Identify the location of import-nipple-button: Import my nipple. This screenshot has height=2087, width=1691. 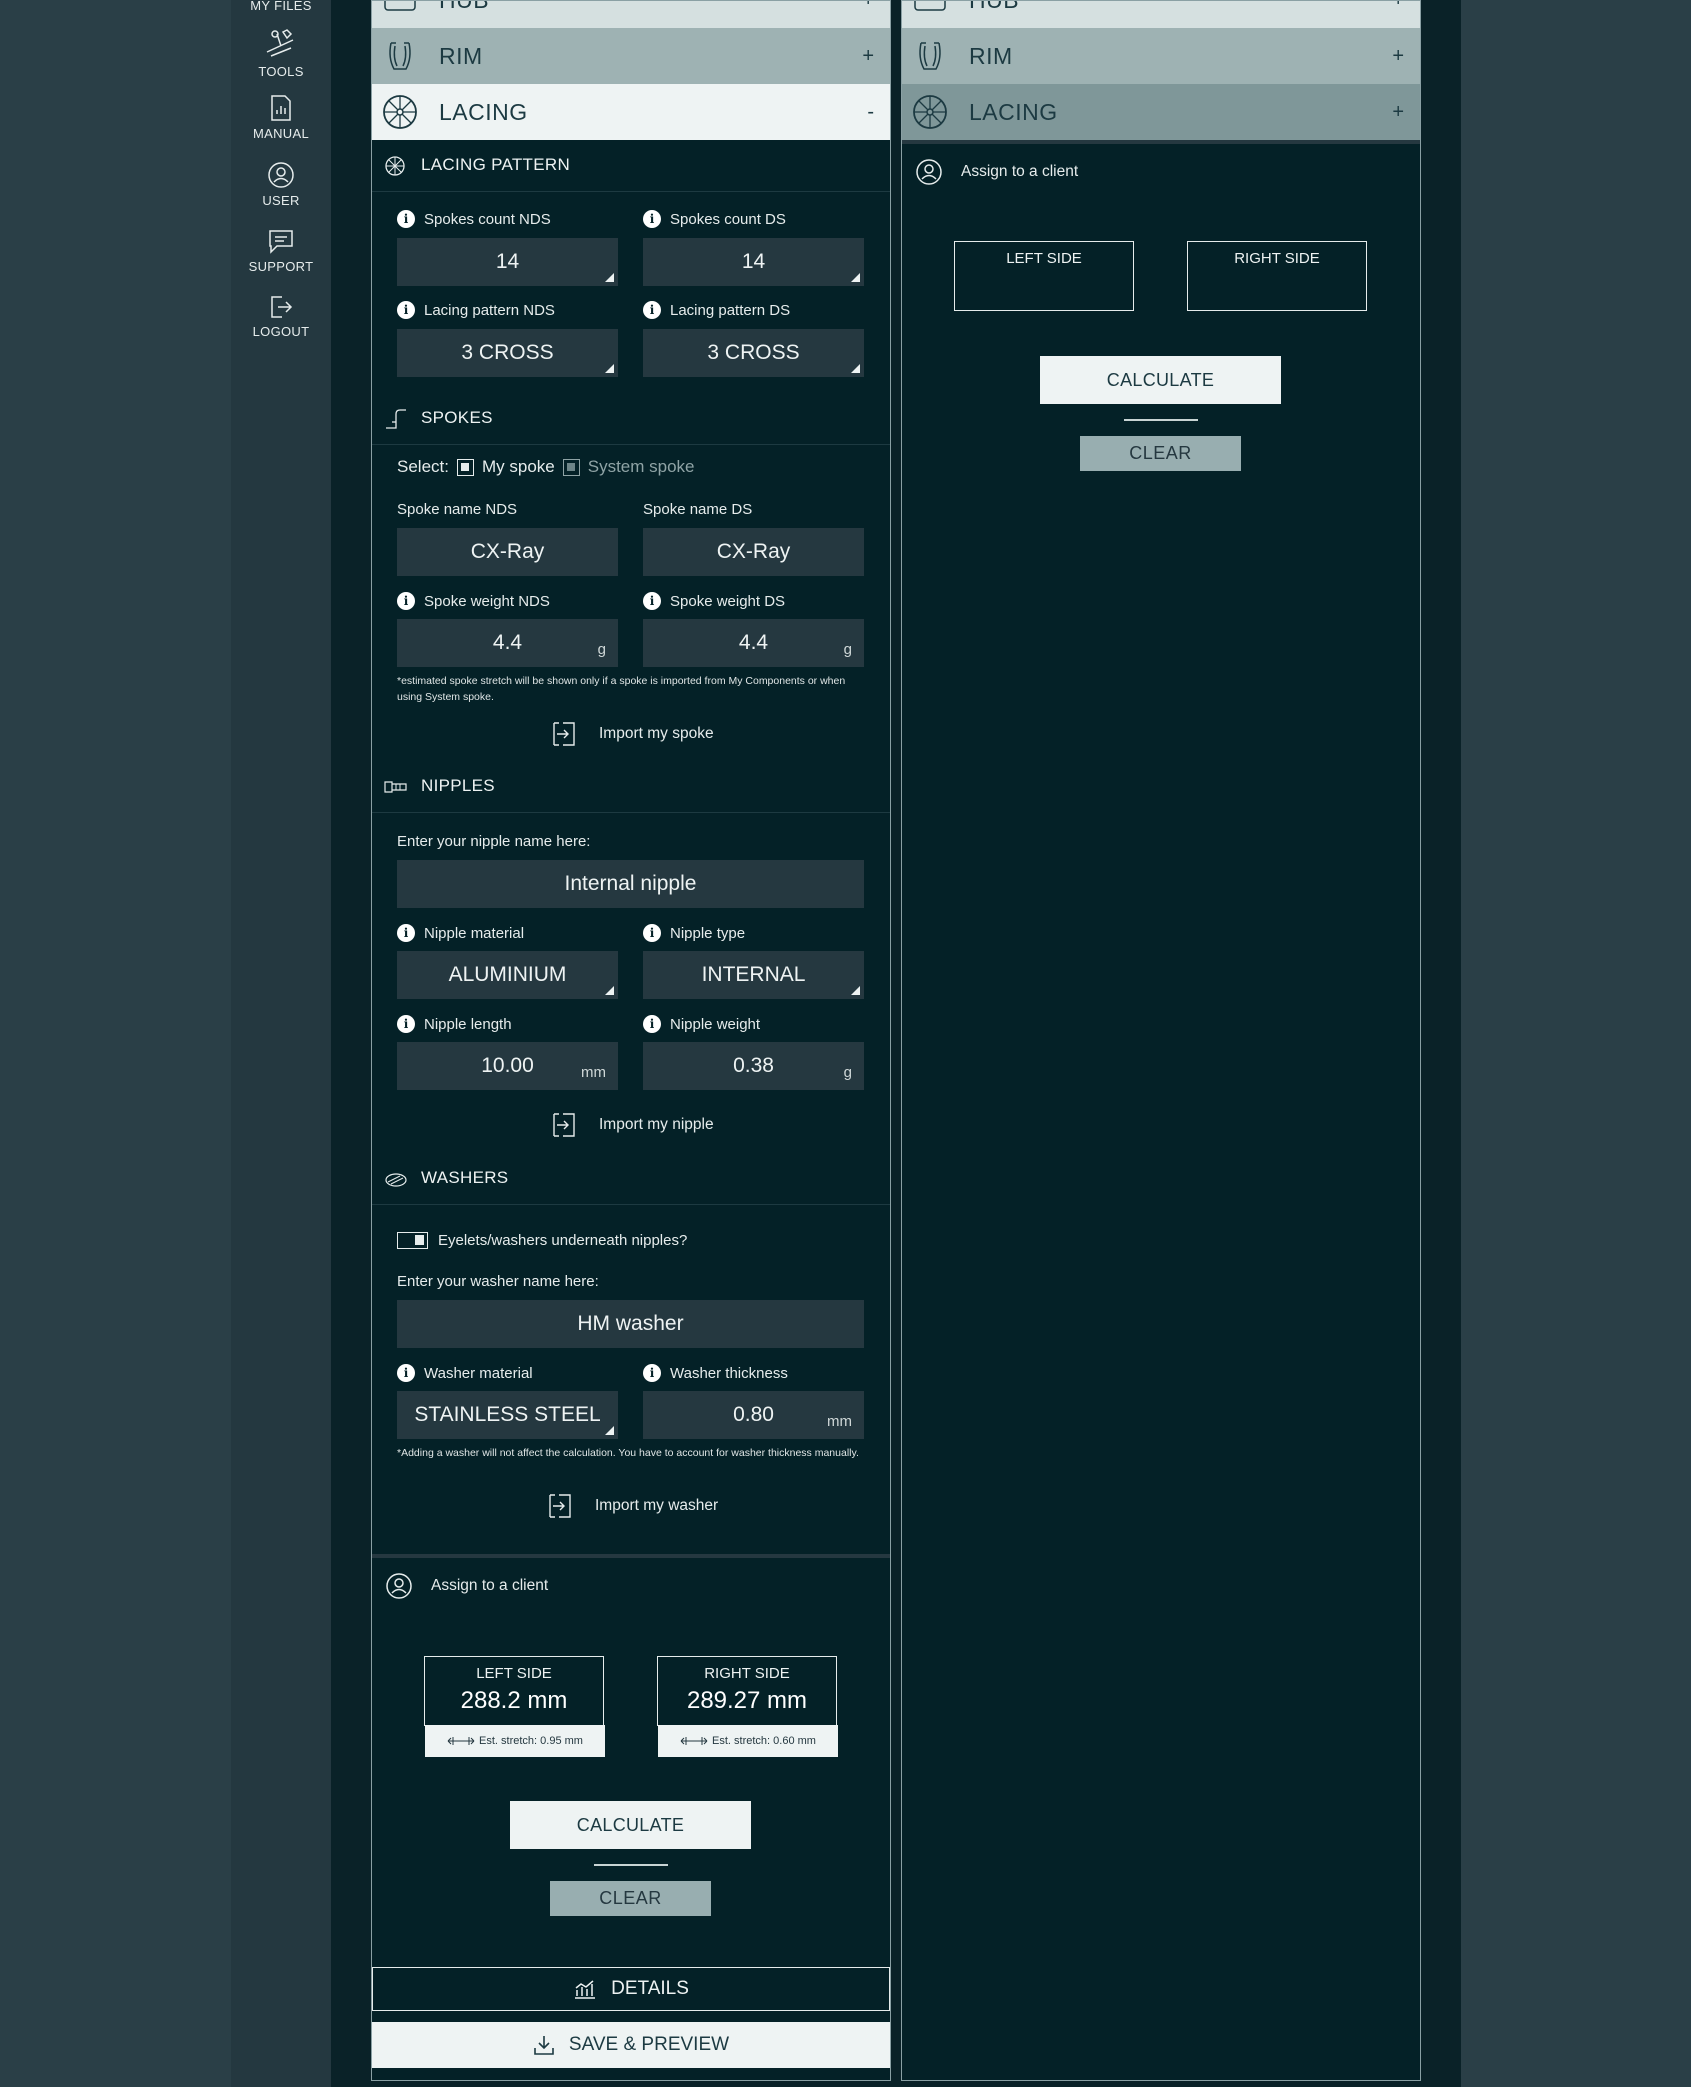
(632, 1125).